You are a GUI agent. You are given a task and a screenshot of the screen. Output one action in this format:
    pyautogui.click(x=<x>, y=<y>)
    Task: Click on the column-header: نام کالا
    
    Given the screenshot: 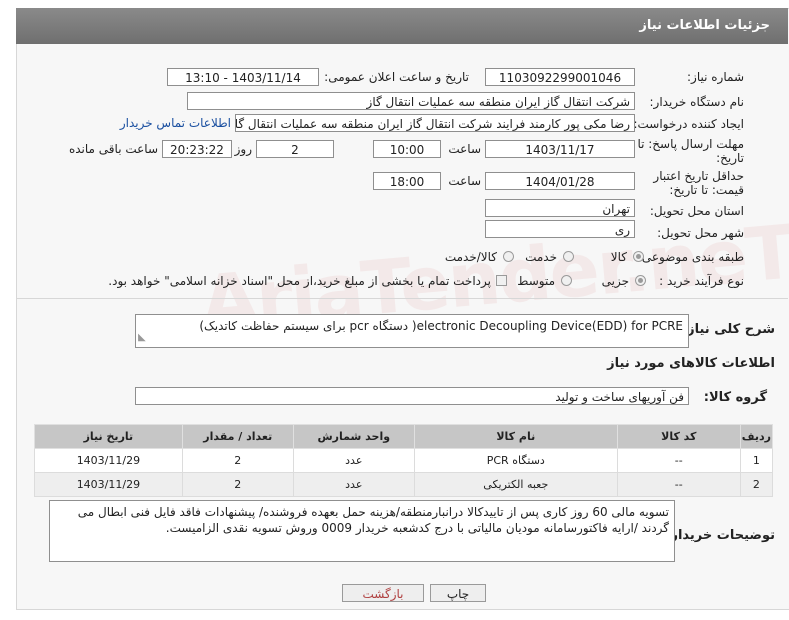 What is the action you would take?
    pyautogui.click(x=515, y=436)
    